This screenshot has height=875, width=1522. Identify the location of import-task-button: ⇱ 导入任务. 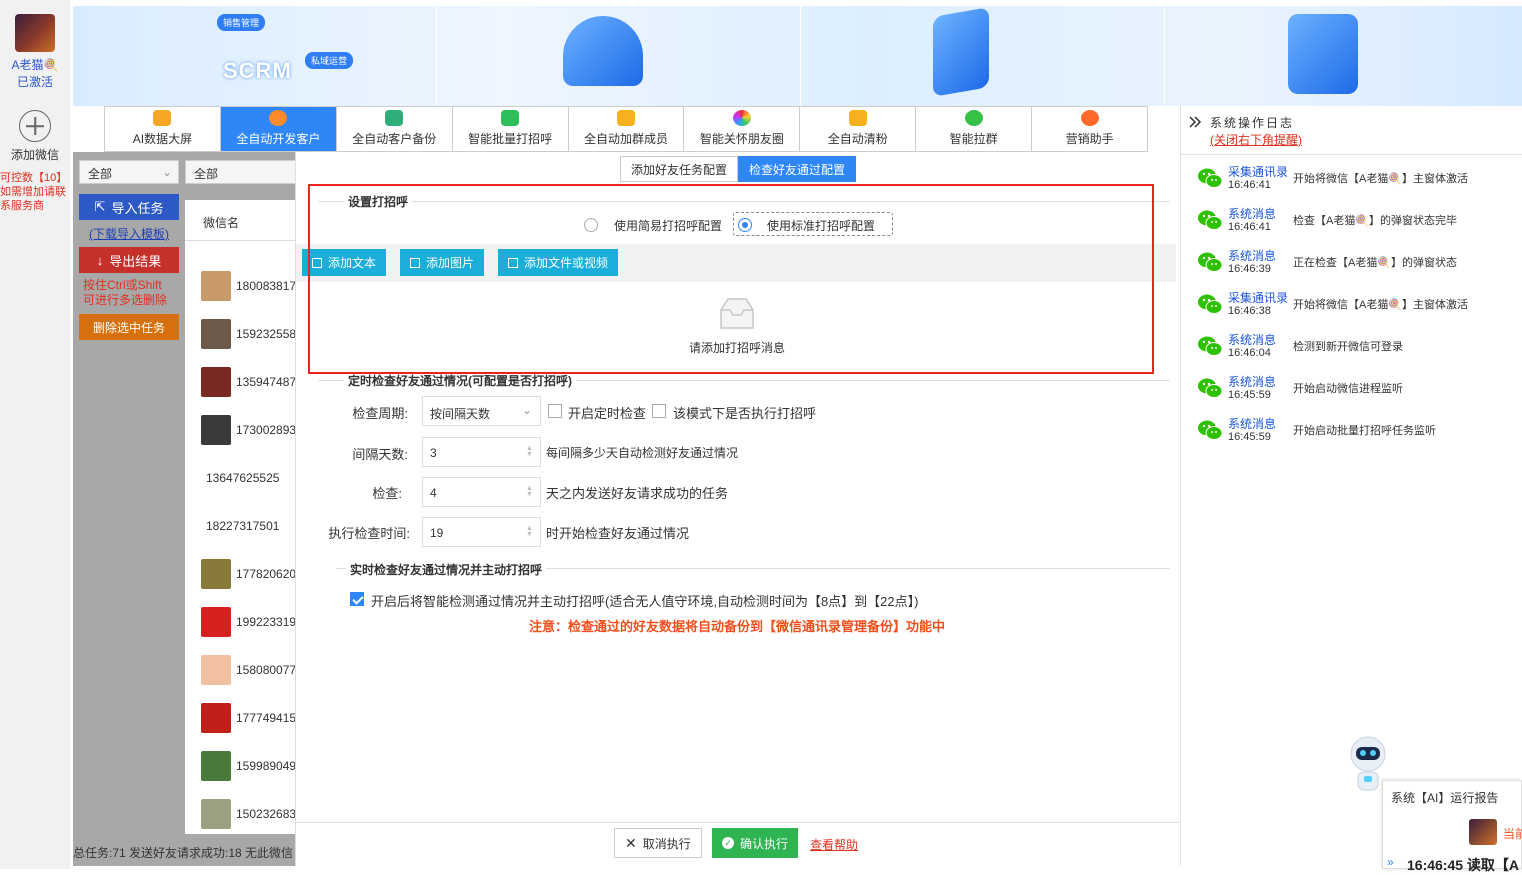
(129, 207).